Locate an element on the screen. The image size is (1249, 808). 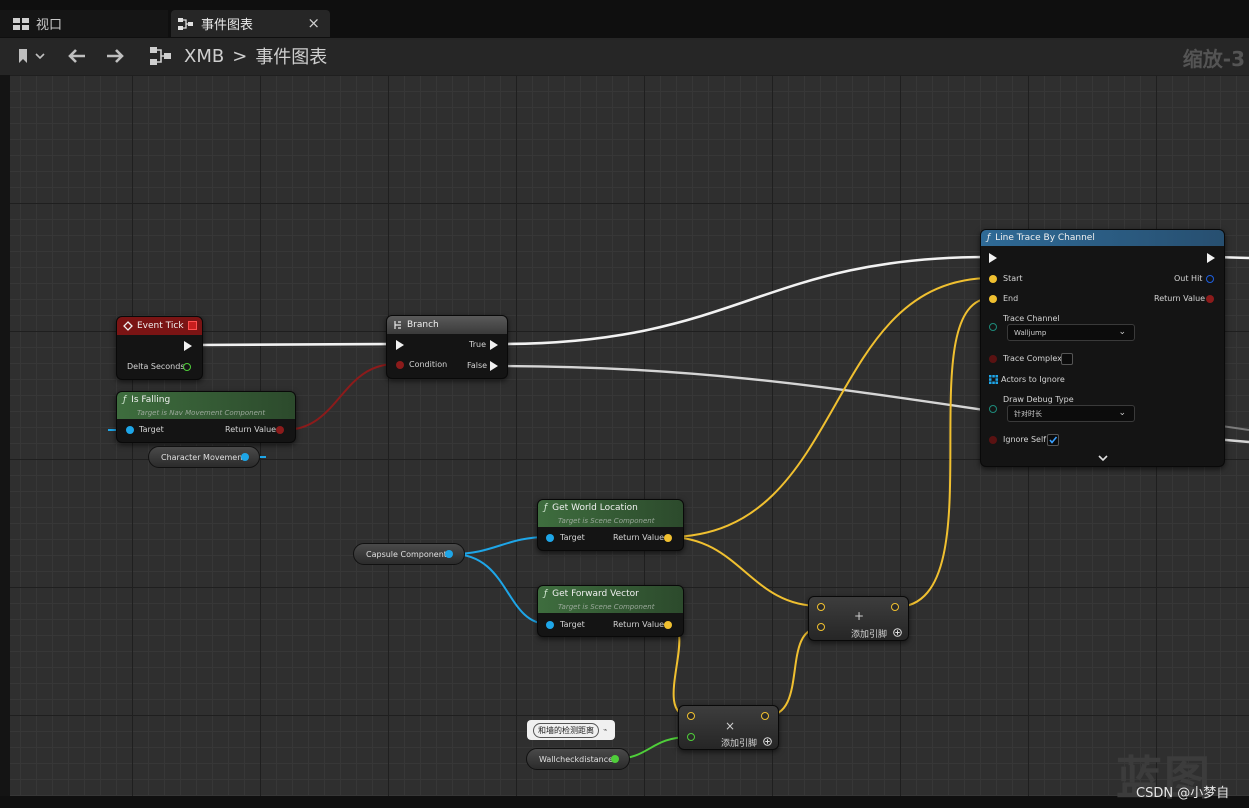
var-label: Character Movement is located at coordinates (203, 457).